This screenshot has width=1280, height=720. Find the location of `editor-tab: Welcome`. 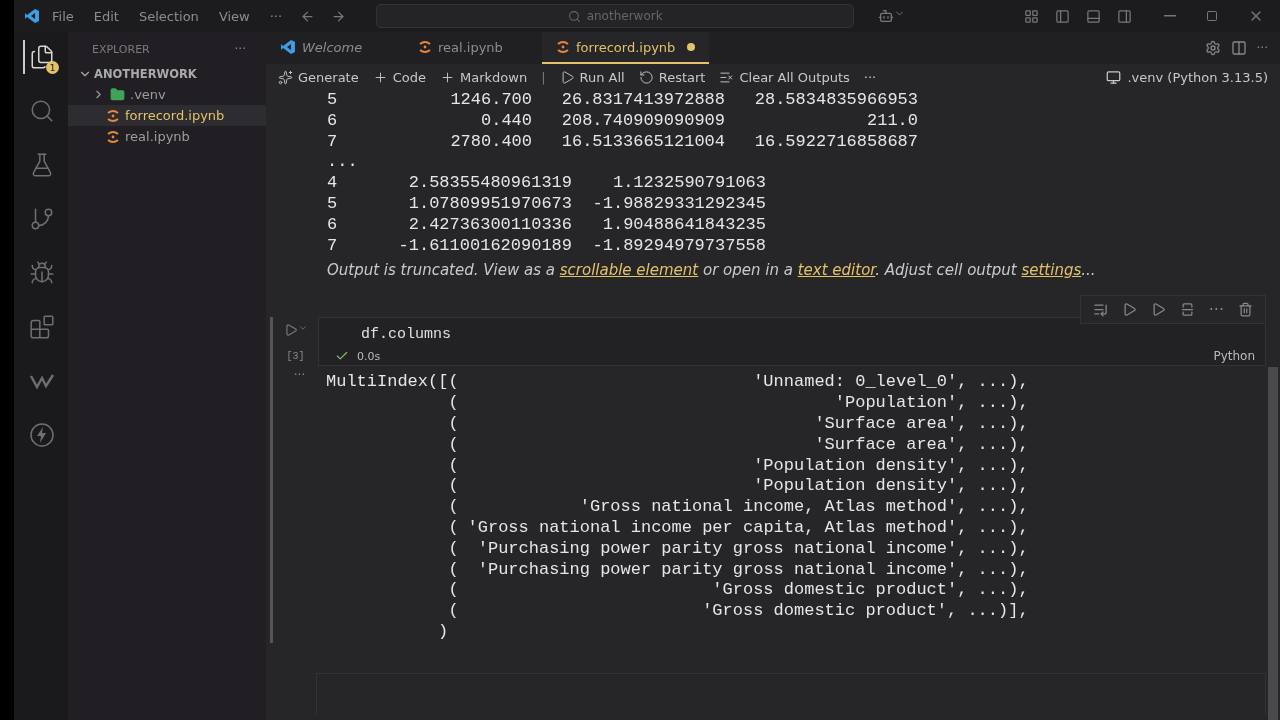

editor-tab: Welcome is located at coordinates (335, 48).